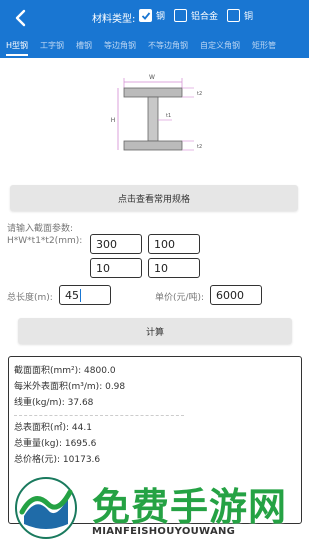  I want to click on price-label: 单价(元/吨):, so click(180, 298).